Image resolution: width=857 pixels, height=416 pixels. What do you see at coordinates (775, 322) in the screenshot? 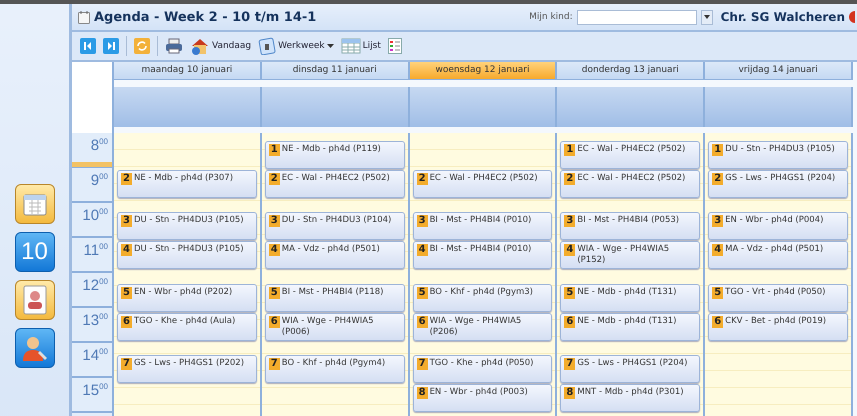
I see `lesson-text: CKV - Bet - ph4d (P019)` at bounding box center [775, 322].